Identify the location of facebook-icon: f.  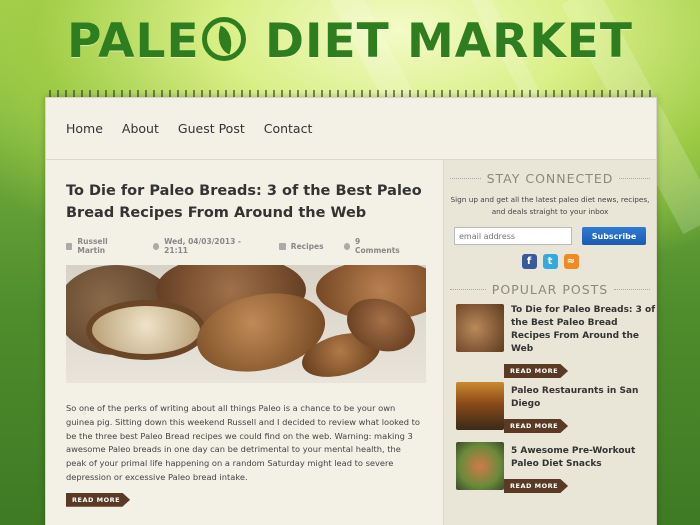
(529, 261).